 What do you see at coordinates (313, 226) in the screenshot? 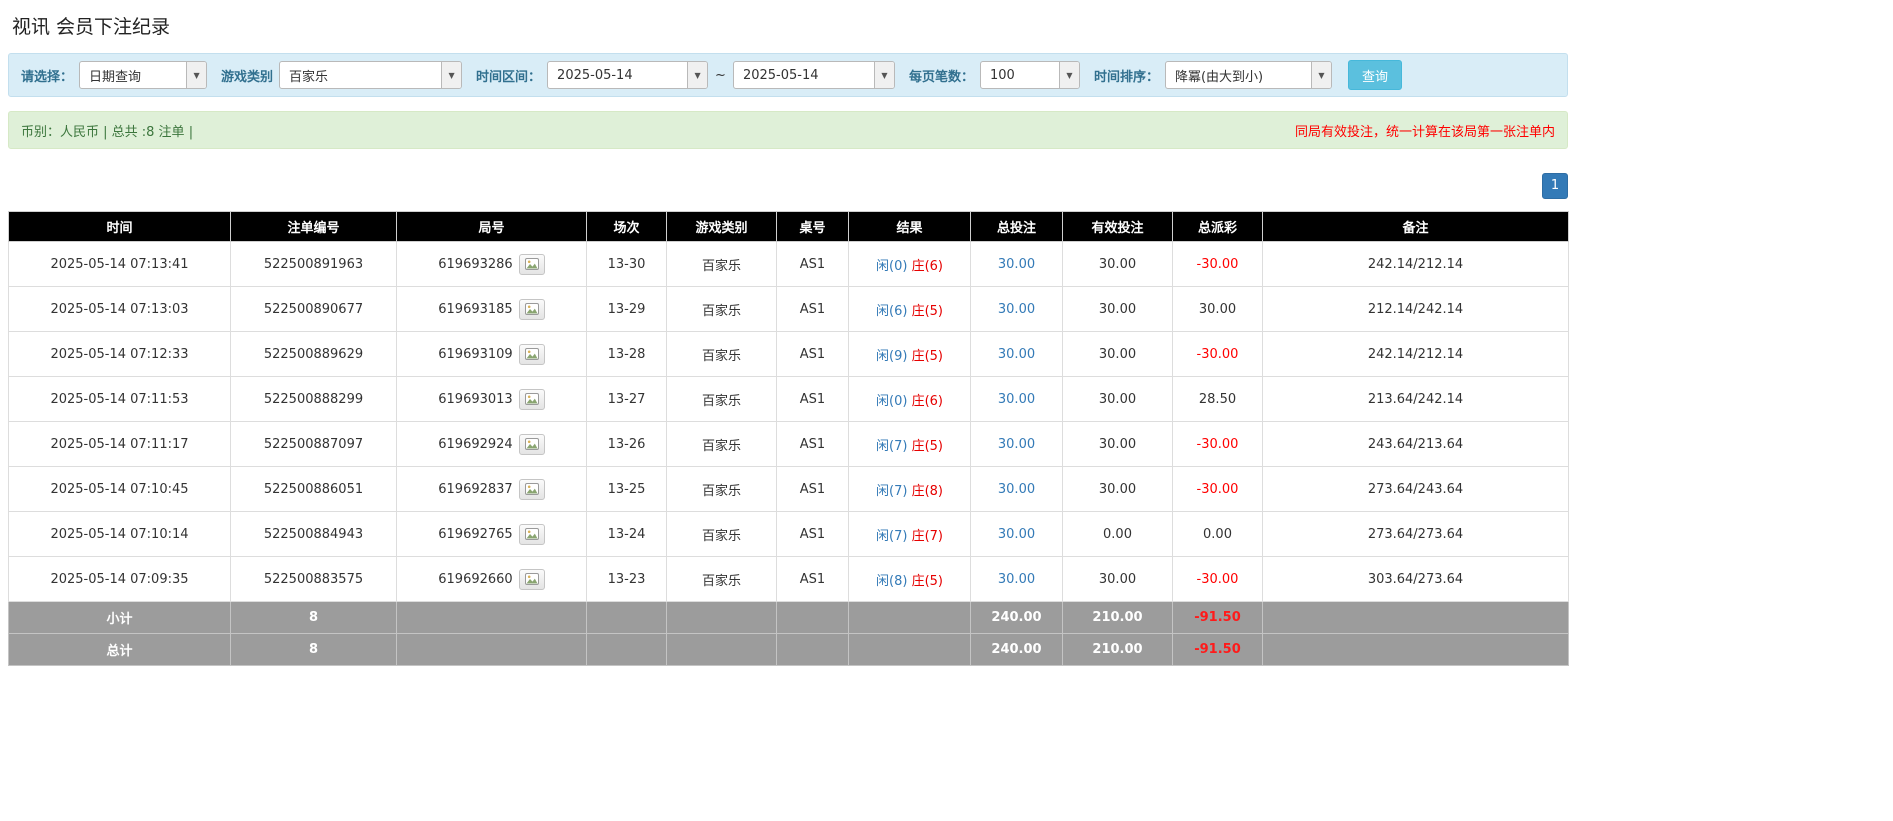
I see `column-header: 注单编号` at bounding box center [313, 226].